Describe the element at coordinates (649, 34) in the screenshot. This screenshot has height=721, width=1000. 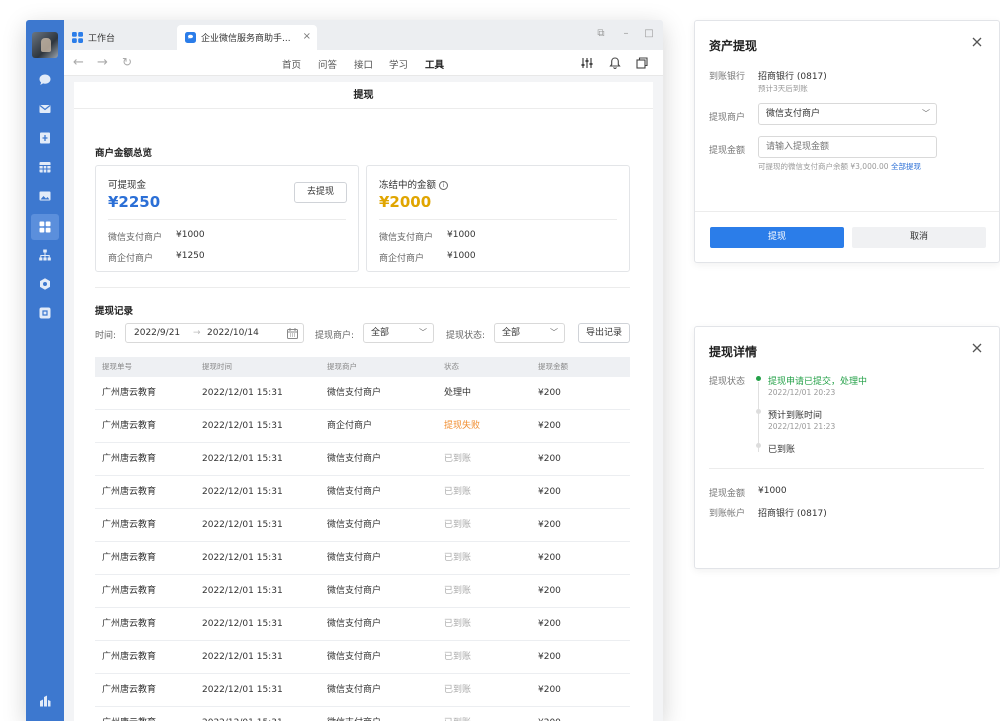
I see `maximize-icon: □` at that location.